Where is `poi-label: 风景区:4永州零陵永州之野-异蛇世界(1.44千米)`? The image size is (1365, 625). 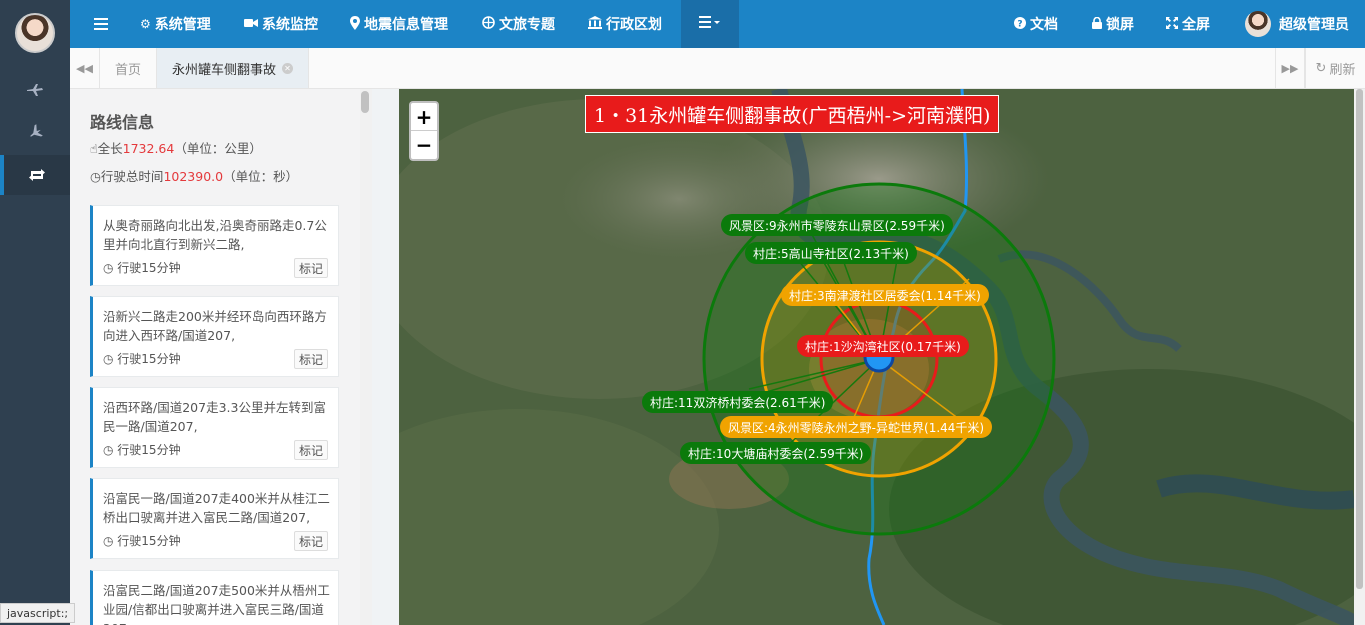
poi-label: 风景区:4永州零陵永州之野-异蛇世界(1.44千米) is located at coordinates (856, 427).